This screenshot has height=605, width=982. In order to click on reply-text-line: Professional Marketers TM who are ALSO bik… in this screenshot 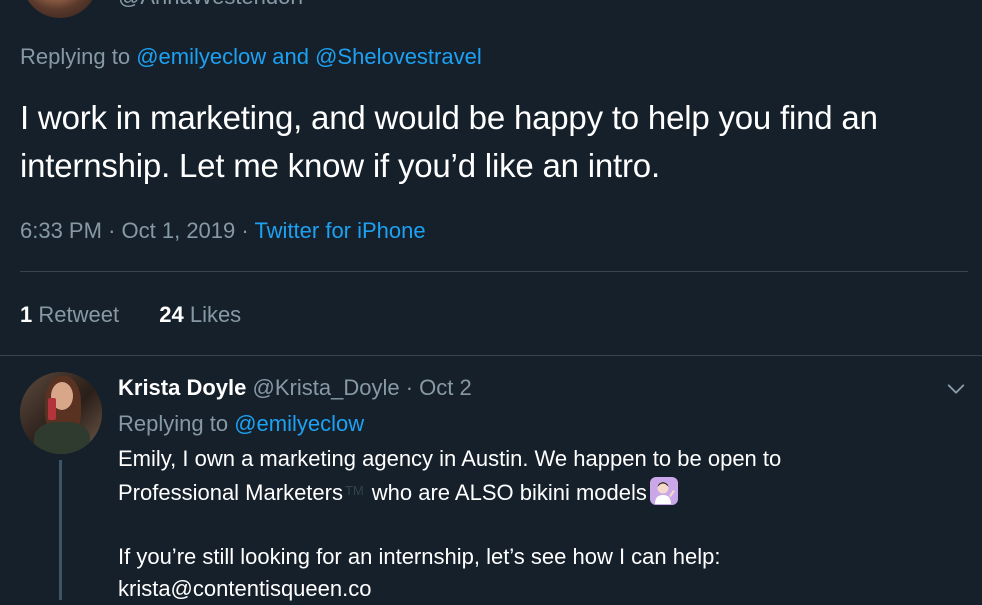, I will do `click(538, 492)`.